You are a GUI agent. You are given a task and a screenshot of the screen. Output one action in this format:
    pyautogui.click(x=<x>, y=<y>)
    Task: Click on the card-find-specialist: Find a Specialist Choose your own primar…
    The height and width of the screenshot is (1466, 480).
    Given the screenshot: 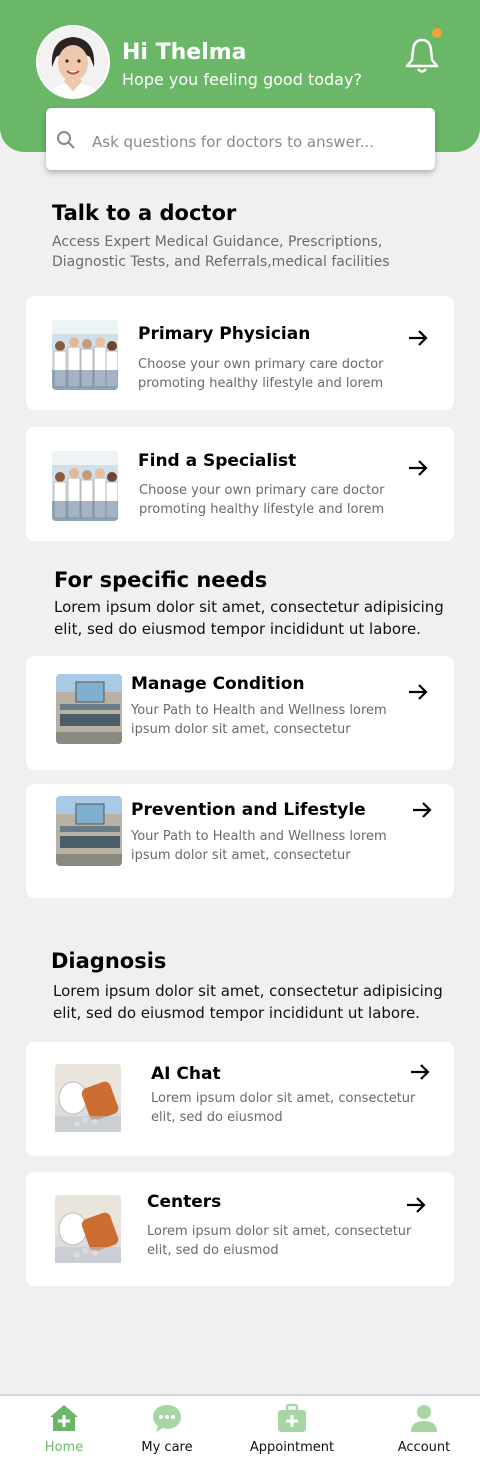 What is the action you would take?
    pyautogui.click(x=240, y=484)
    